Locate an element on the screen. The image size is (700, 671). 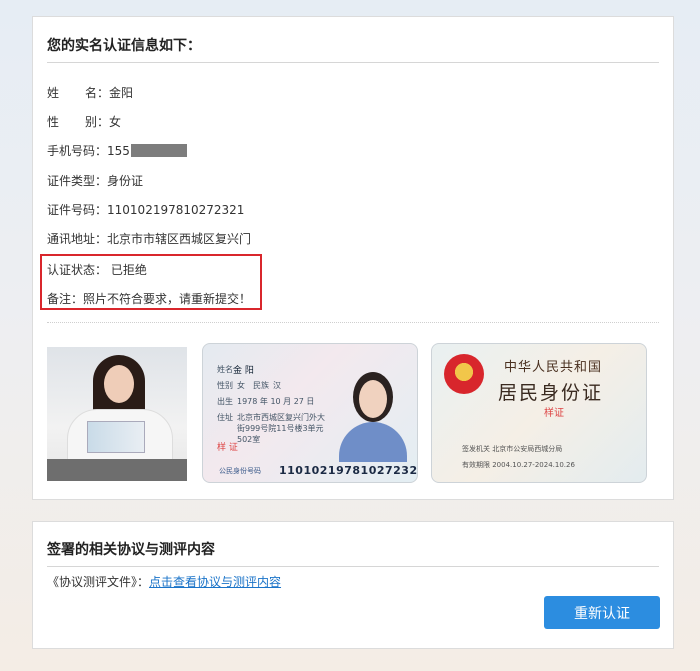
status-value: 已拒绝 is located at coordinates (128, 270).